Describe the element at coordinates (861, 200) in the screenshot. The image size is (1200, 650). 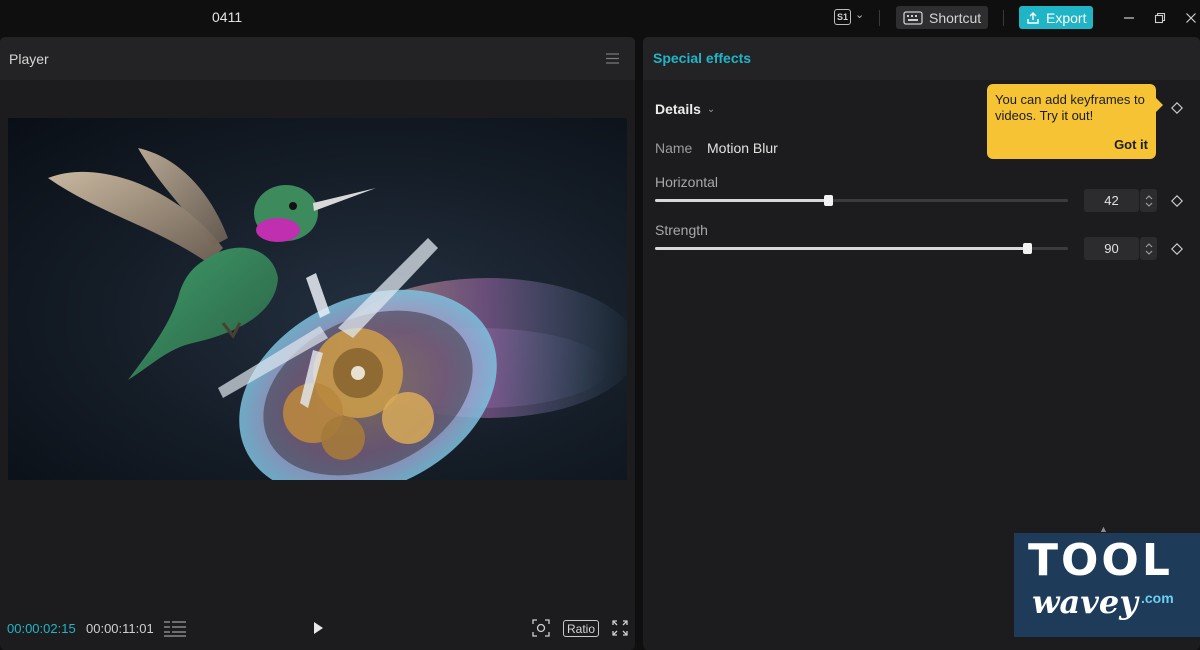
I see `horizontal-slider` at that location.